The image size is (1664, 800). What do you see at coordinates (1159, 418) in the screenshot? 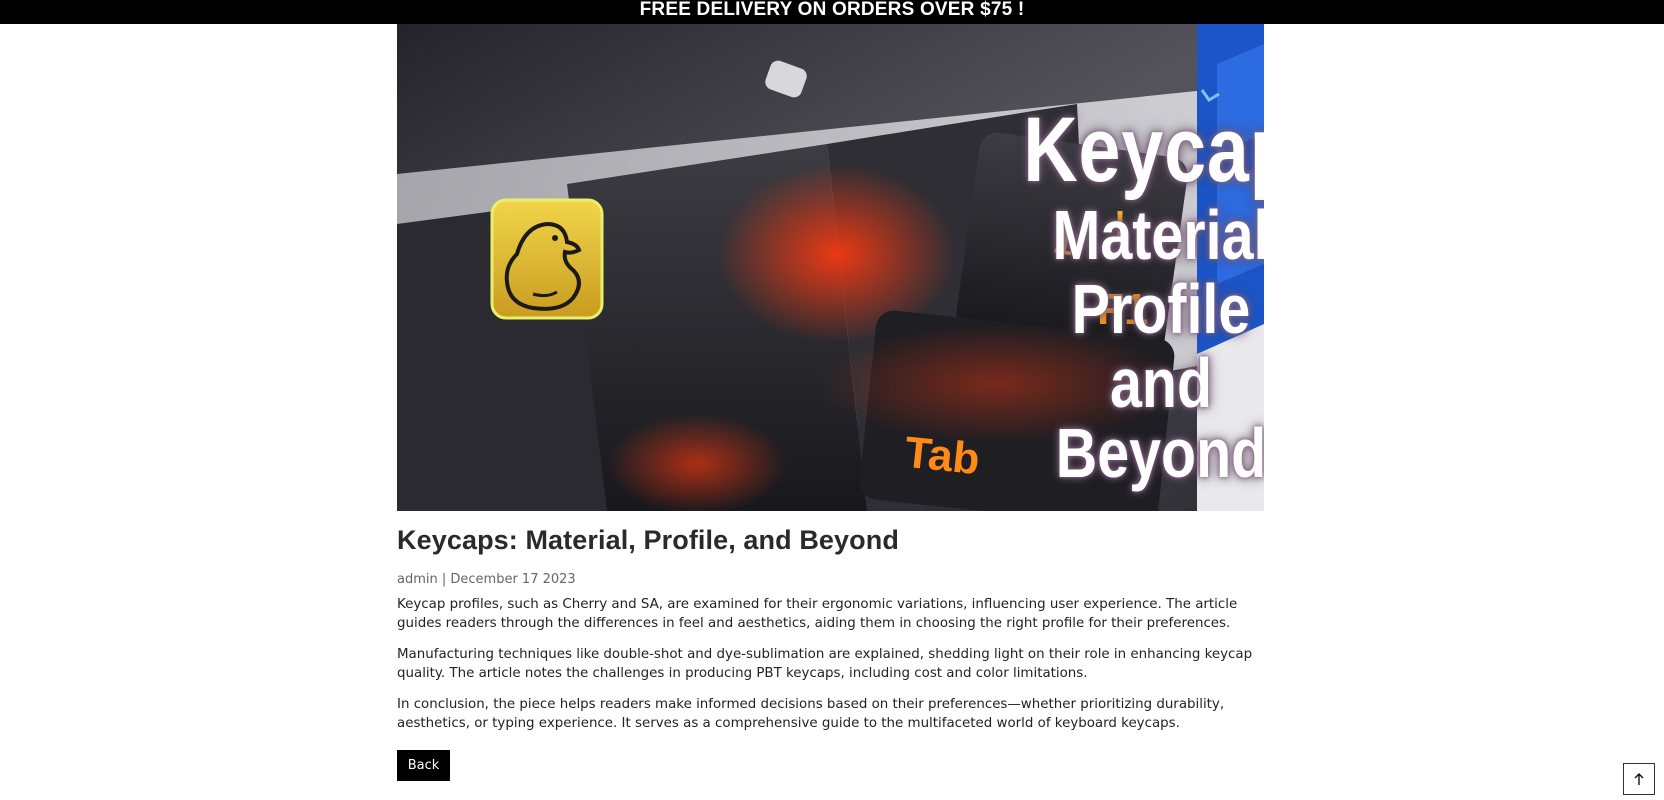
I see `hero-line-4: and Beyond` at bounding box center [1159, 418].